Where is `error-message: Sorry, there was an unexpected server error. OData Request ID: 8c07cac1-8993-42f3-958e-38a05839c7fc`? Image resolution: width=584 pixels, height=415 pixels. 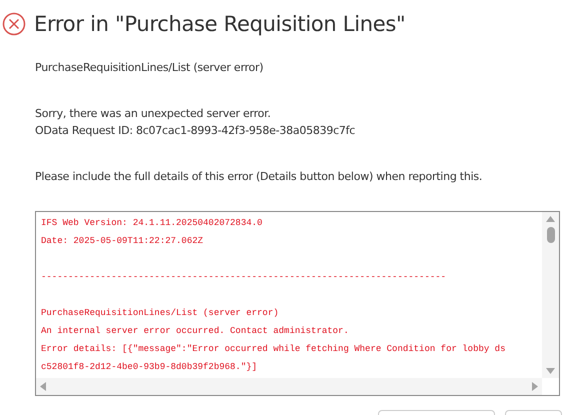 error-message: Sorry, there was an unexpected server error. OData Request ID: 8c07cac1-8993-42f3-958e-38a05839c7fc is located at coordinates (195, 122).